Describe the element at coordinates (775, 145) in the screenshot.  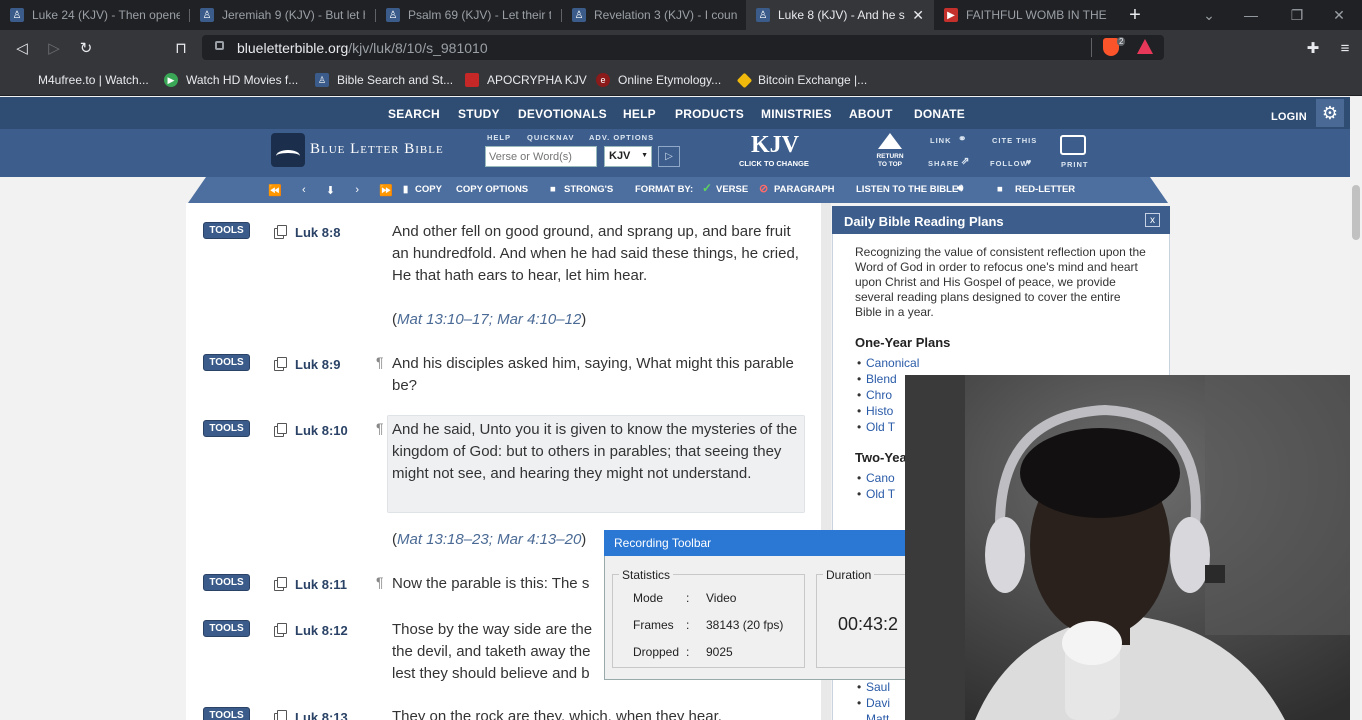
I see `version-big: KJV` at that location.